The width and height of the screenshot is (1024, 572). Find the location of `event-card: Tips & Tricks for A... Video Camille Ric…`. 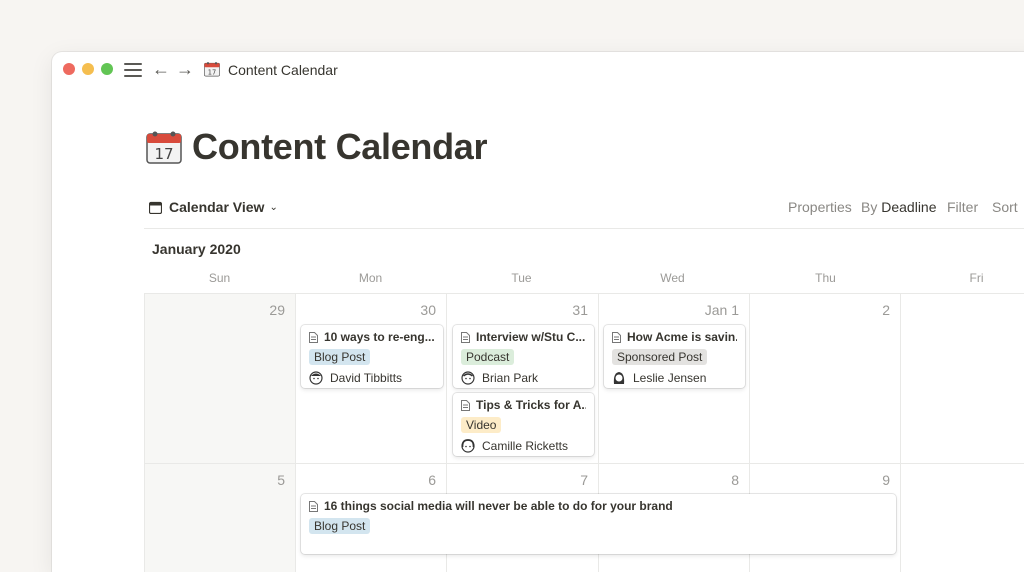

event-card: Tips & Tricks for A... Video Camille Ric… is located at coordinates (523, 424).